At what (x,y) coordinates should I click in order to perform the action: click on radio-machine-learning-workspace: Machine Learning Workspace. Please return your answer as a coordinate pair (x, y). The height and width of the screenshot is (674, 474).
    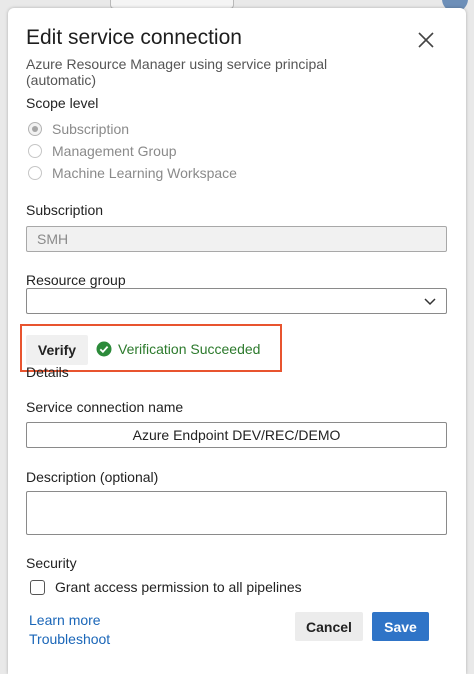
    Looking at the image, I should click on (132, 173).